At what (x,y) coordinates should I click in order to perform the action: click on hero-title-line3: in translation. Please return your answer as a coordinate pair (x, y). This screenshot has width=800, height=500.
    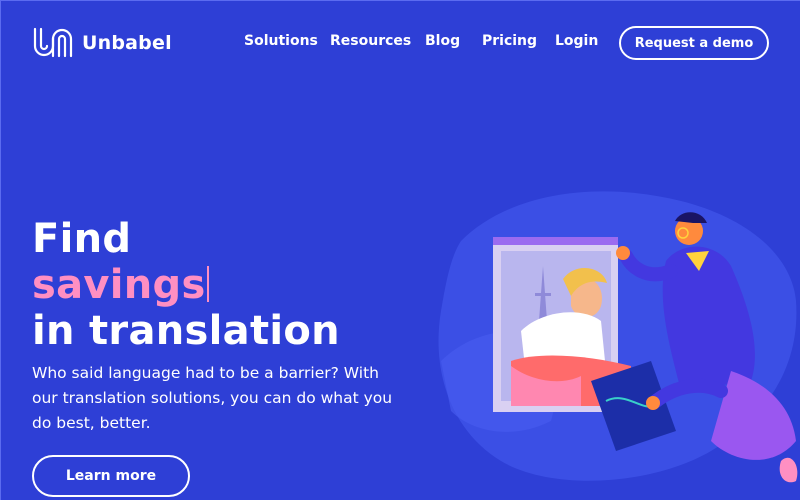
    Looking at the image, I should click on (186, 331).